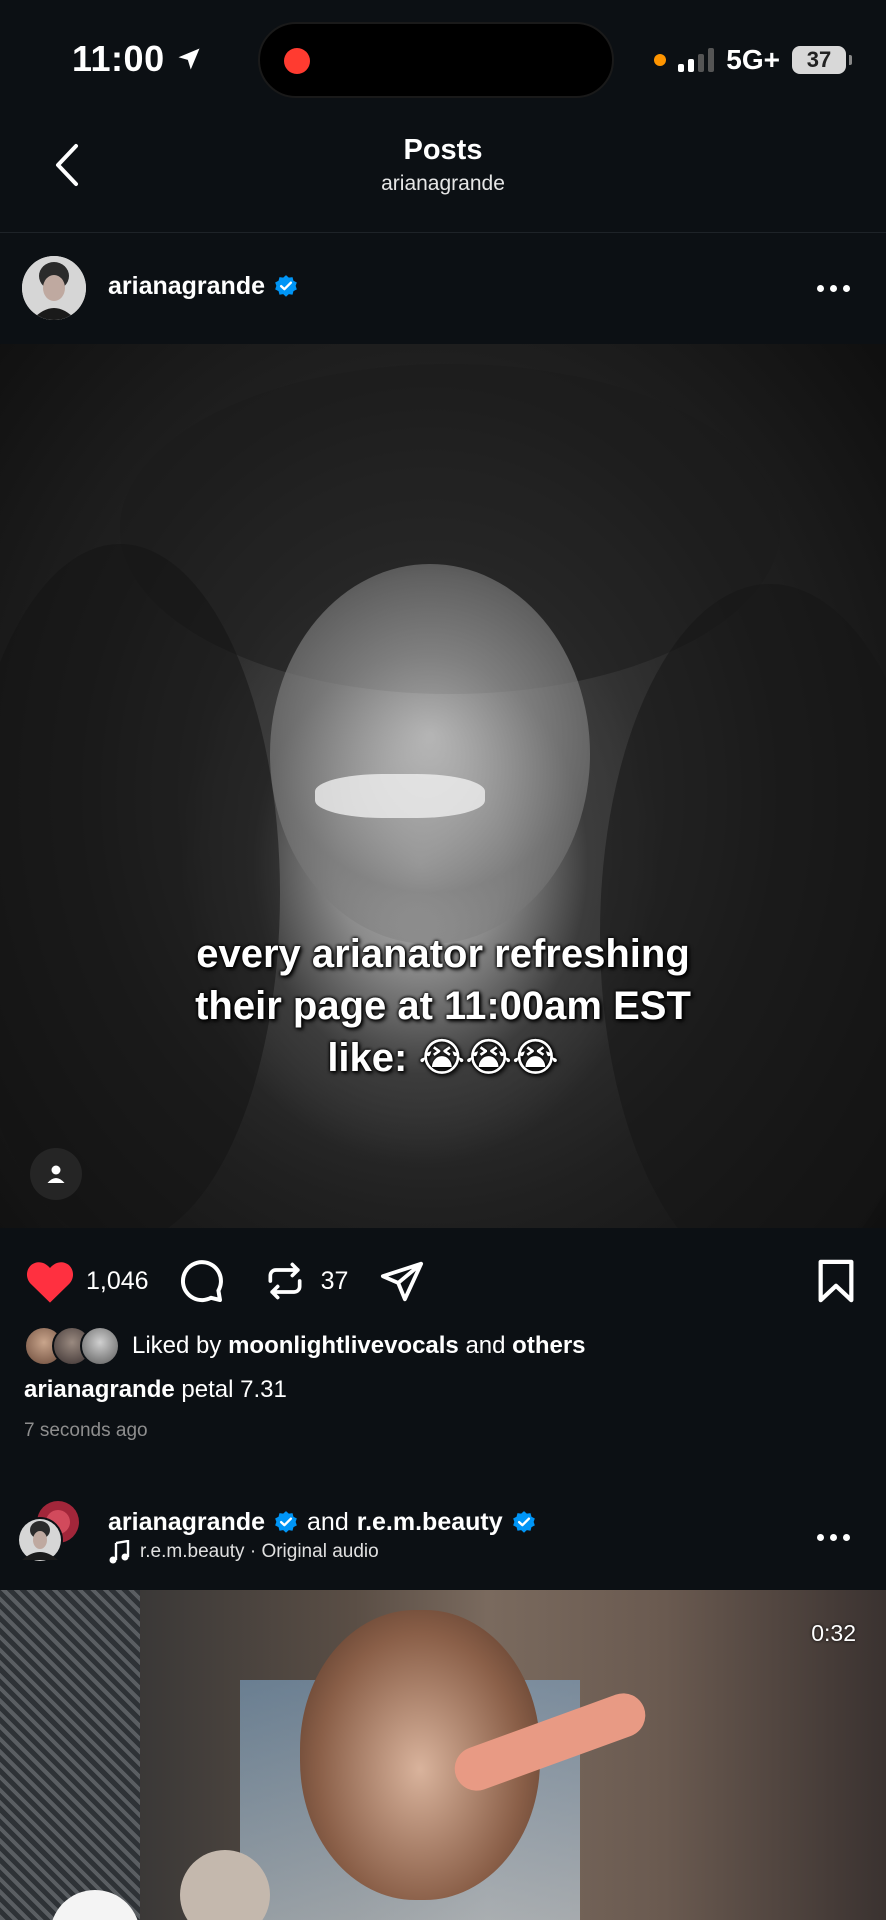 The image size is (886, 1920). I want to click on privacy-dot-icon, so click(660, 60).